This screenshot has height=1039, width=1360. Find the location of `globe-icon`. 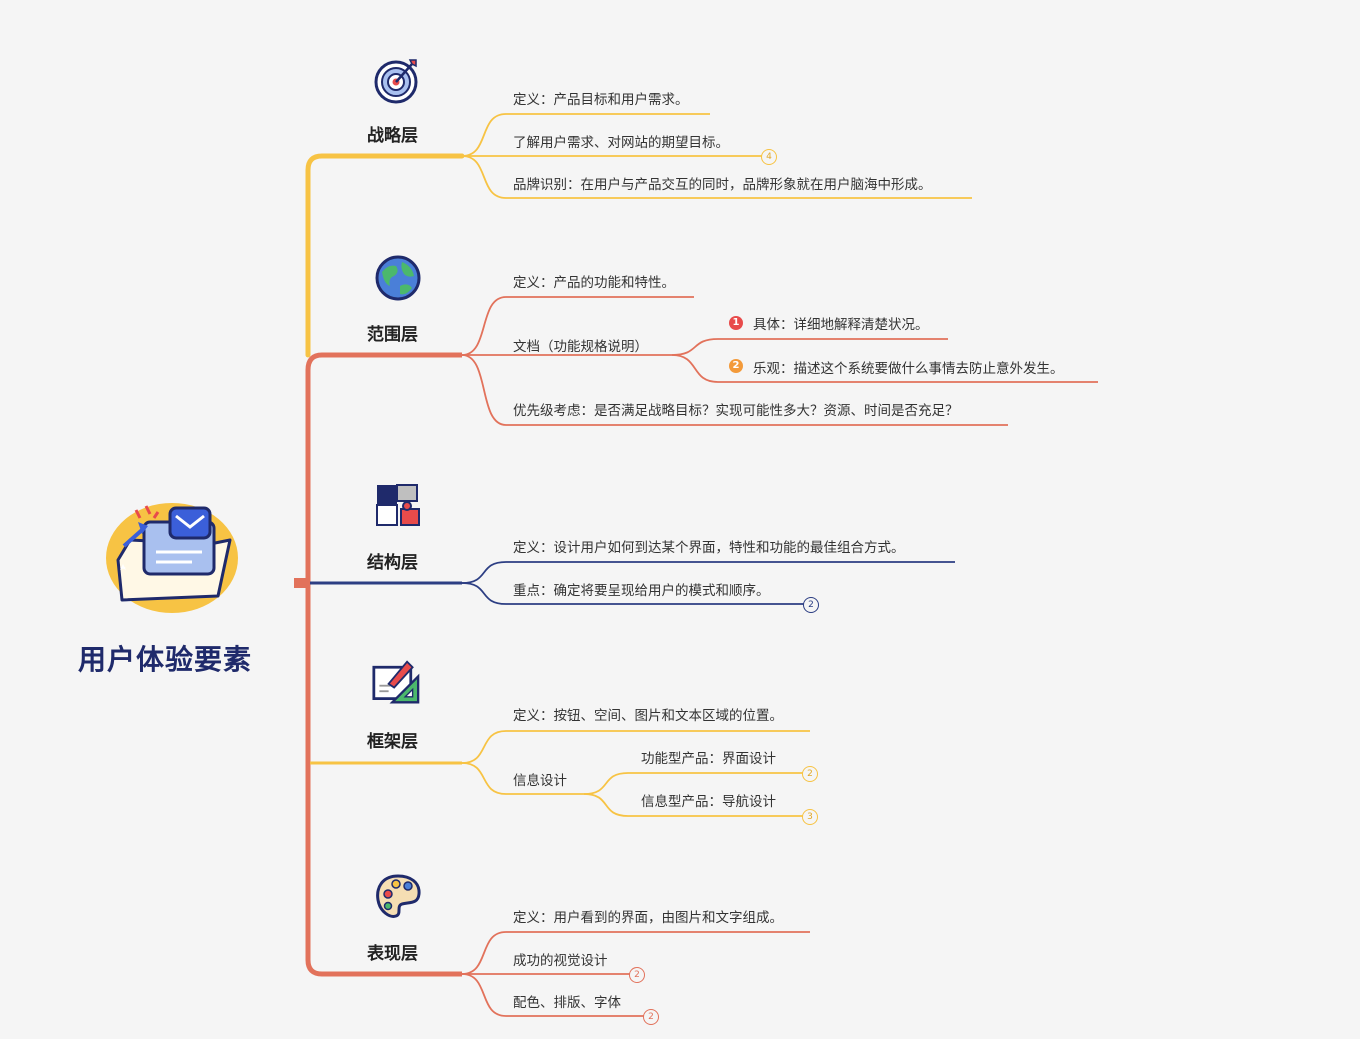

globe-icon is located at coordinates (398, 278).